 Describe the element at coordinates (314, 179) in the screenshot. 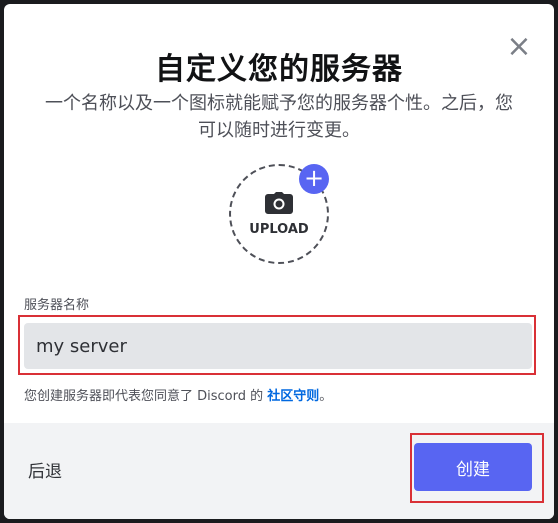

I see `plus-icon: +` at that location.